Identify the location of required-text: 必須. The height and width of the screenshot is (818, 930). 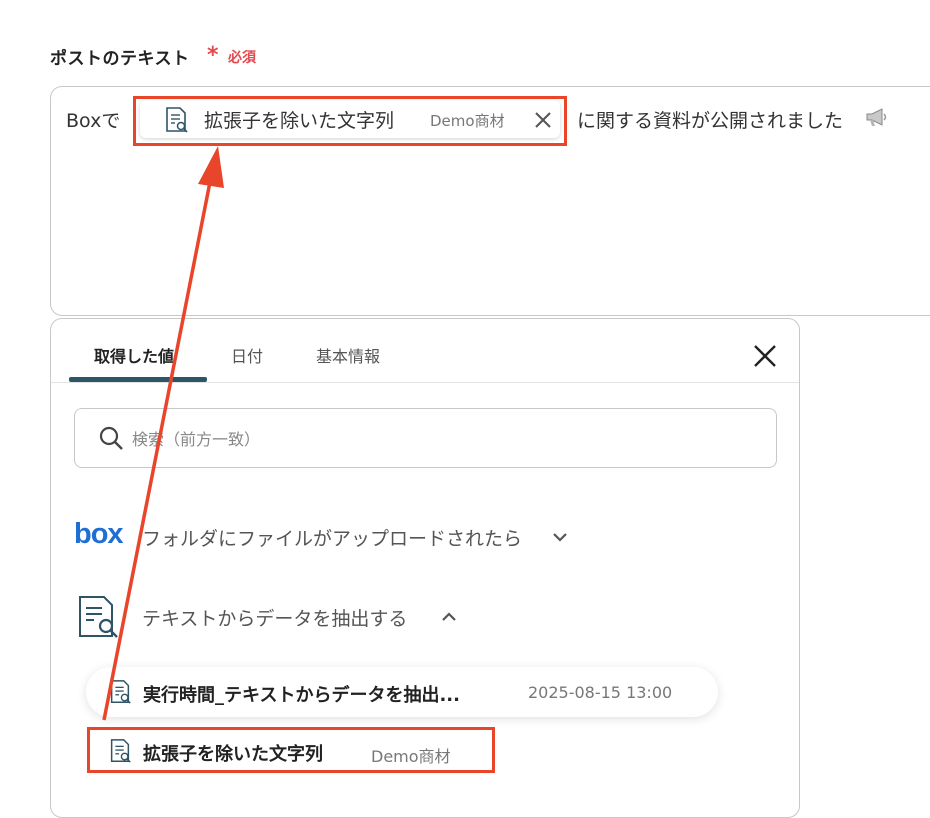
(242, 58).